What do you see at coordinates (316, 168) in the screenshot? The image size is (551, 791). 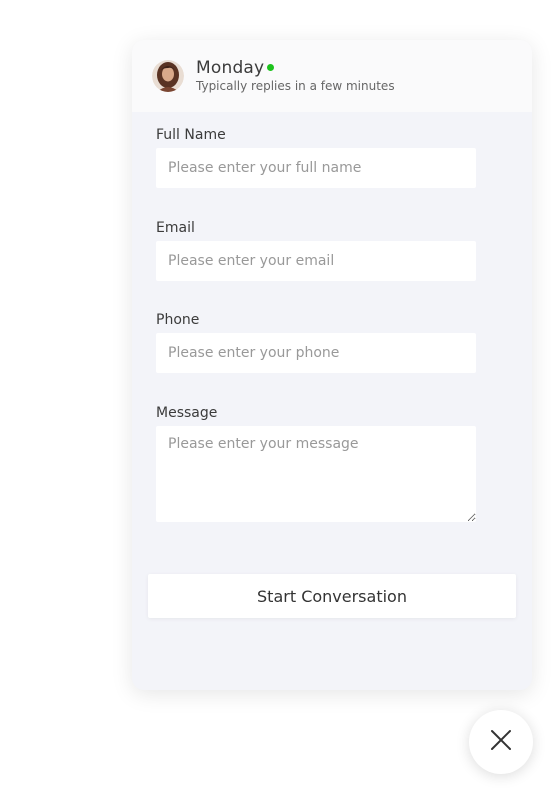 I see `full-name-input` at bounding box center [316, 168].